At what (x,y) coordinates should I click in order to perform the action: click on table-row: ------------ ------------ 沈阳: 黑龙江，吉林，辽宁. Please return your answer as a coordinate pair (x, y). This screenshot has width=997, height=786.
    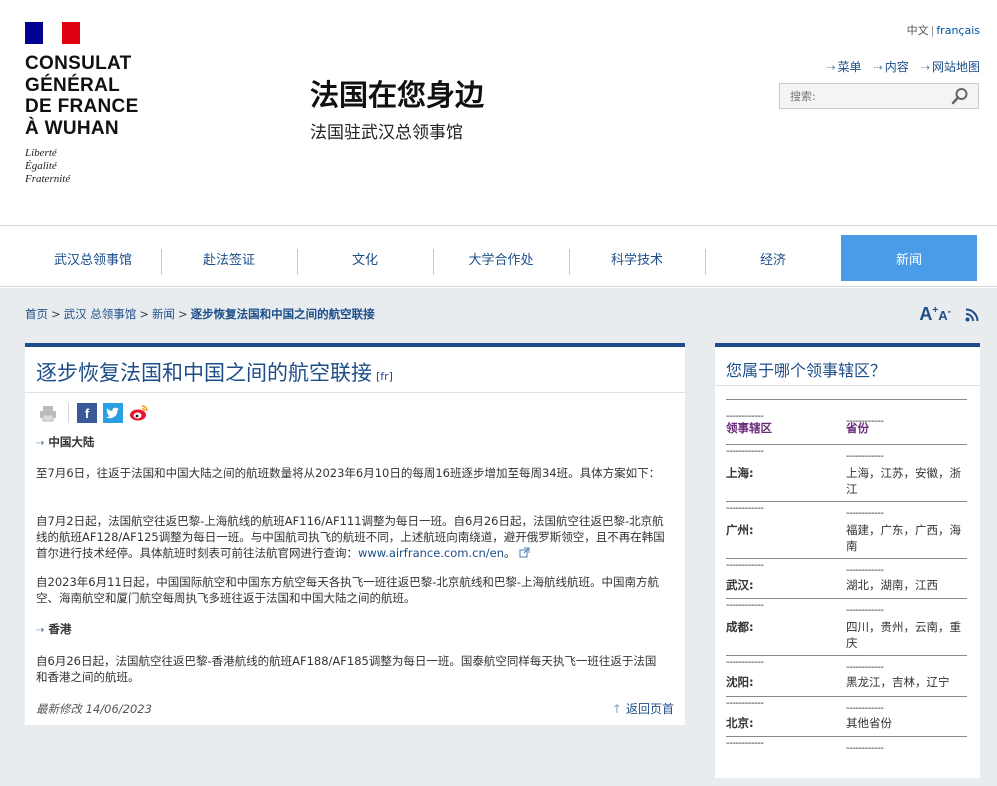
    Looking at the image, I should click on (846, 675).